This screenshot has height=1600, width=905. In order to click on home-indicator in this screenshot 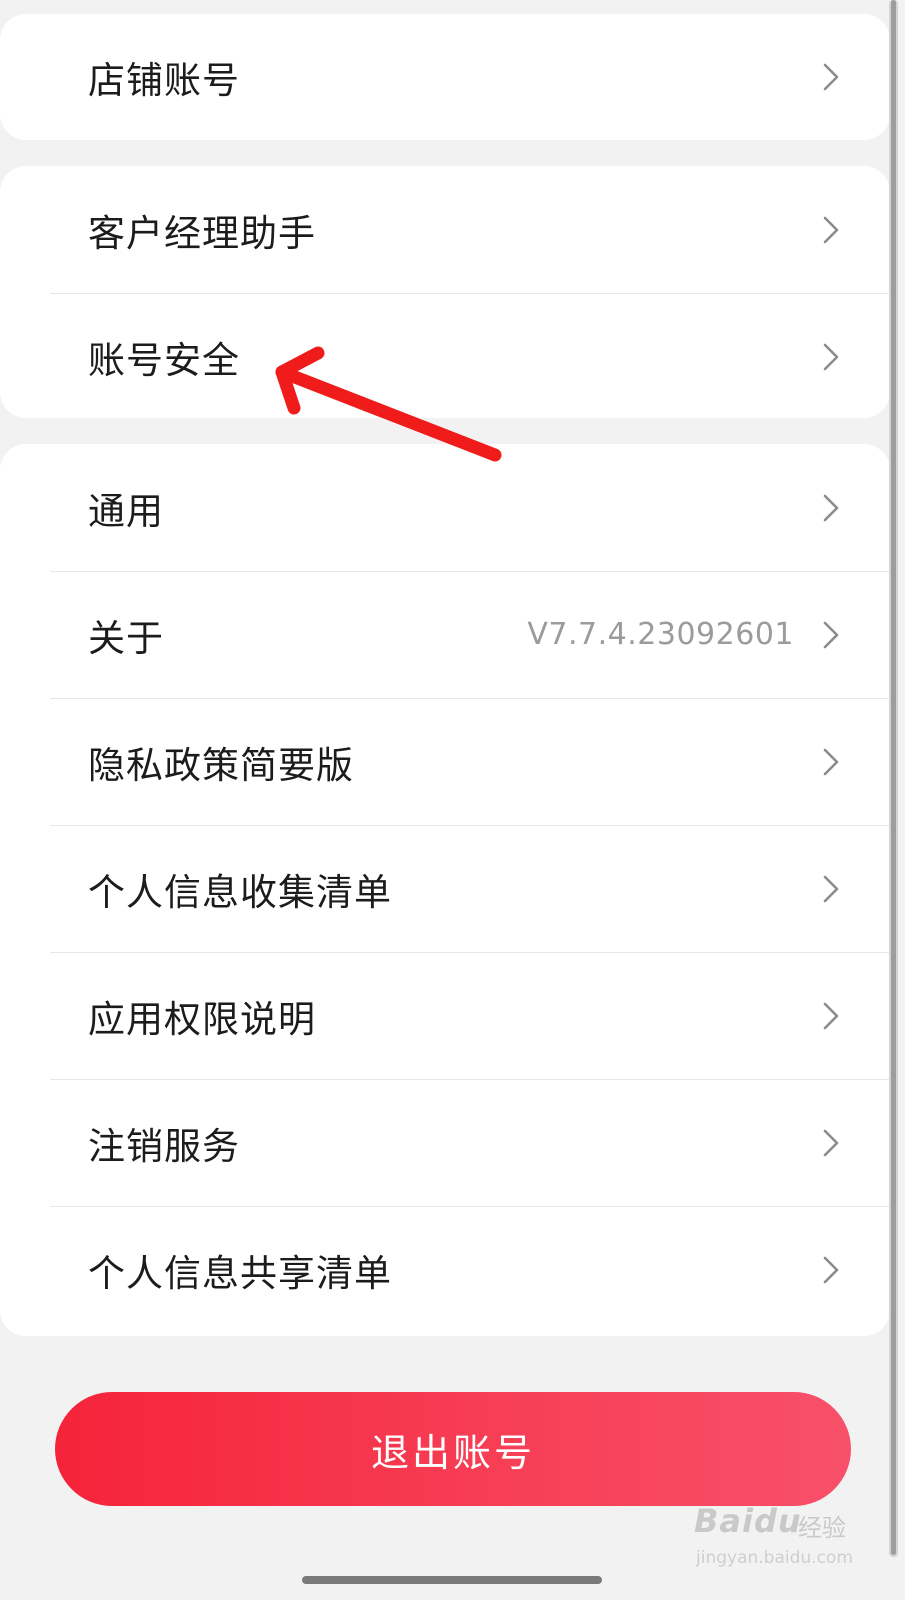, I will do `click(452, 1580)`.